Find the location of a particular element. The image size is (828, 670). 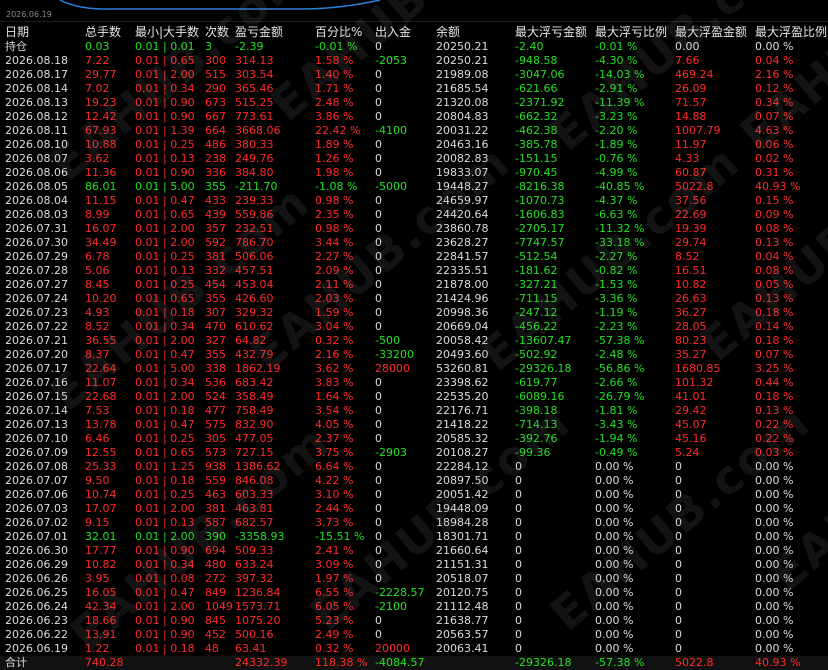

header-balance: 余额 is located at coordinates (474, 32).